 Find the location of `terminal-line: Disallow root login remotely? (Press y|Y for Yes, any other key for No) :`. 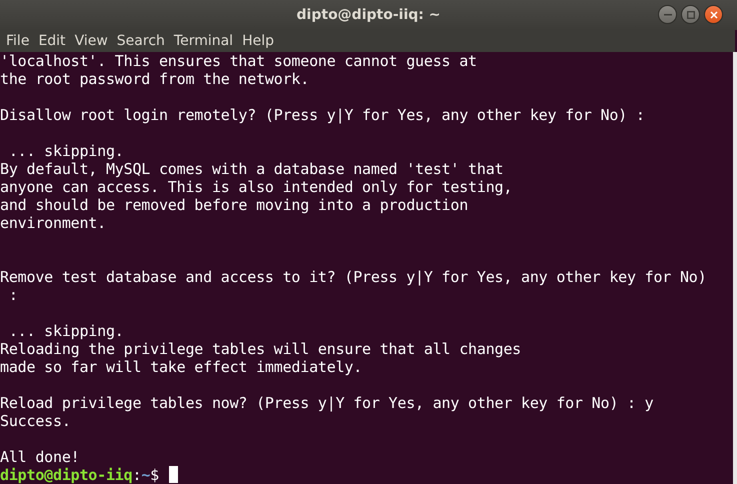

terminal-line: Disallow root login remotely? (Press y|Y for Yes, any other key for No) : is located at coordinates (323, 115).